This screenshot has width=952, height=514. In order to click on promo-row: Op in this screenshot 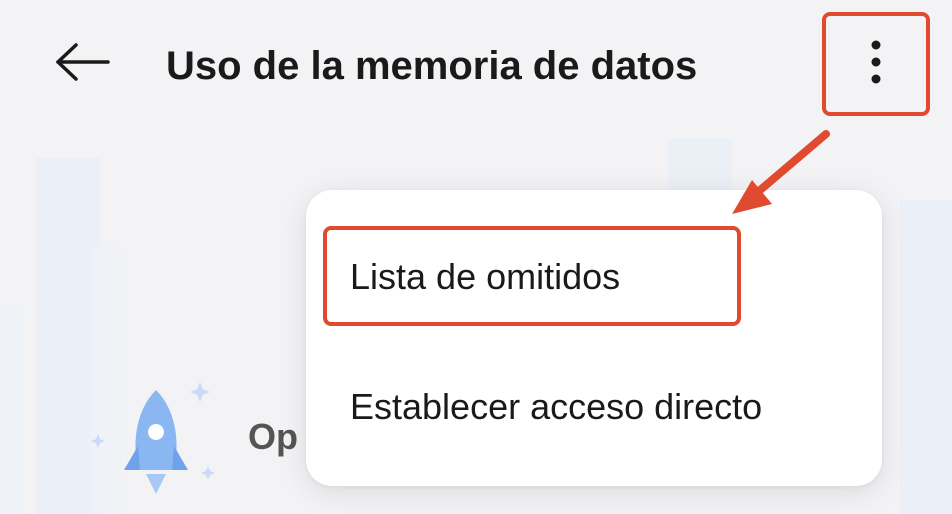, I will do `click(210, 440)`.